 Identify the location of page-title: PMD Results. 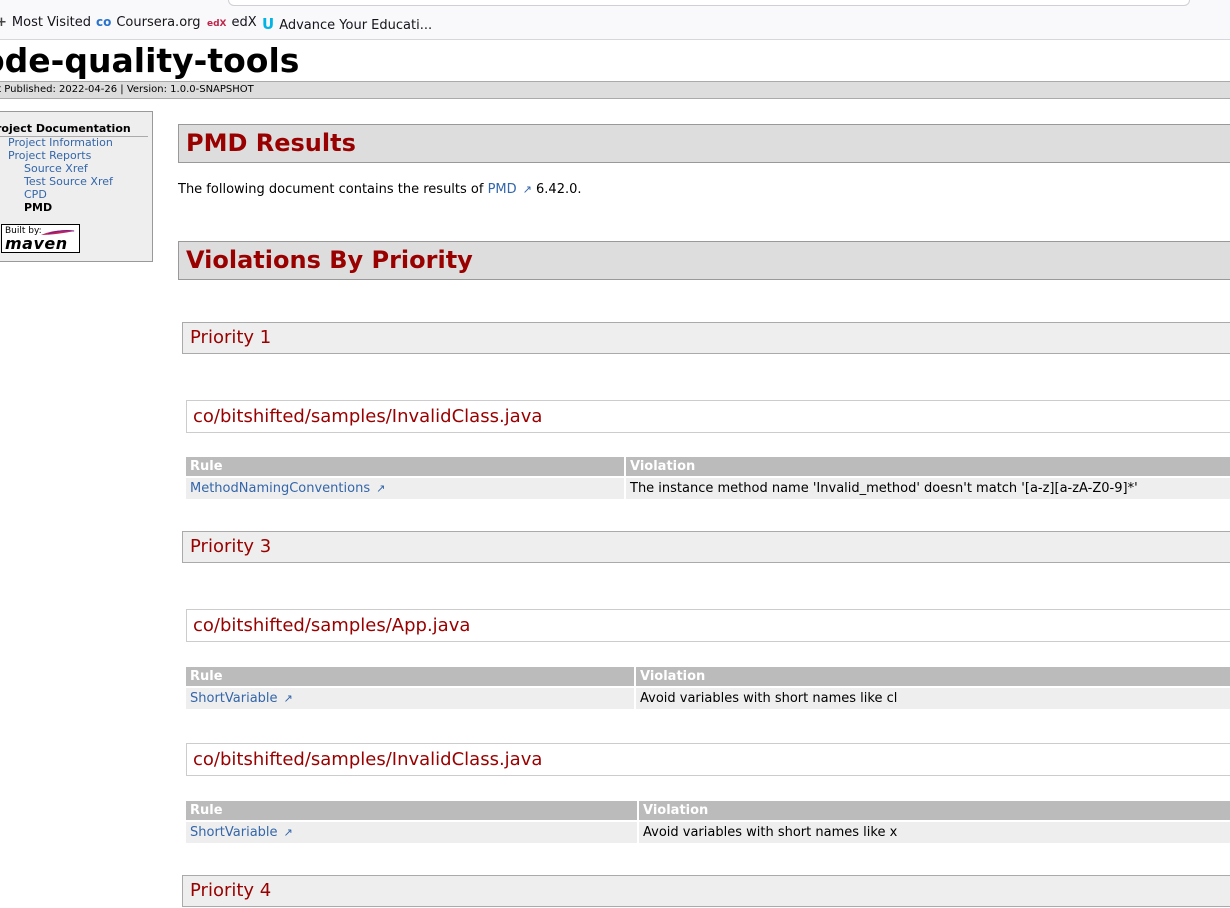
(704, 143).